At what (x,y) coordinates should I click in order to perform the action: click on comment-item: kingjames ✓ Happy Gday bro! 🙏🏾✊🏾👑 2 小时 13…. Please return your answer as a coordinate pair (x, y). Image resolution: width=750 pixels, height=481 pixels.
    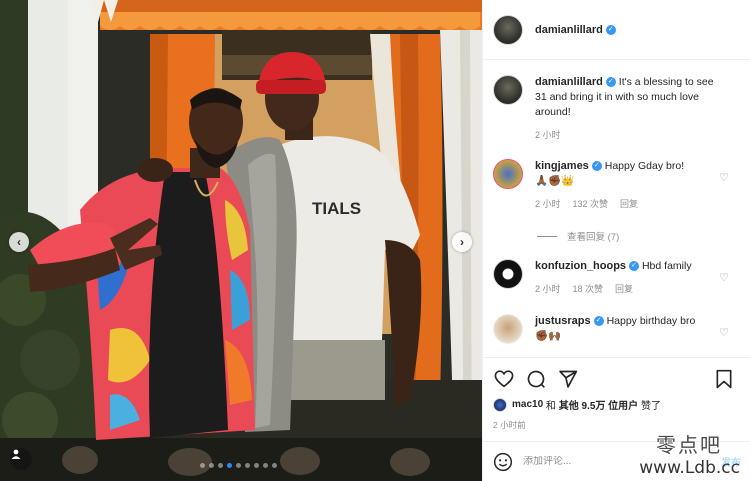
    Looking at the image, I should click on (618, 185).